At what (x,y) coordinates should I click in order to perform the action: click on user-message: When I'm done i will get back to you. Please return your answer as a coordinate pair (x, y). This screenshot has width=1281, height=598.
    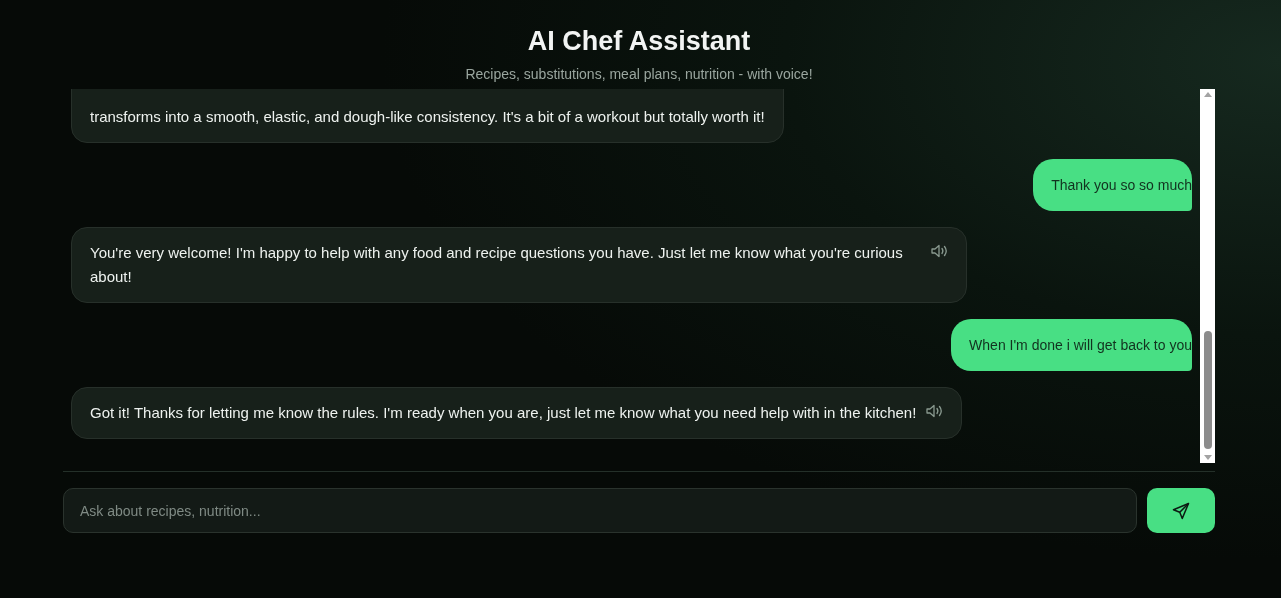
    Looking at the image, I should click on (1071, 345).